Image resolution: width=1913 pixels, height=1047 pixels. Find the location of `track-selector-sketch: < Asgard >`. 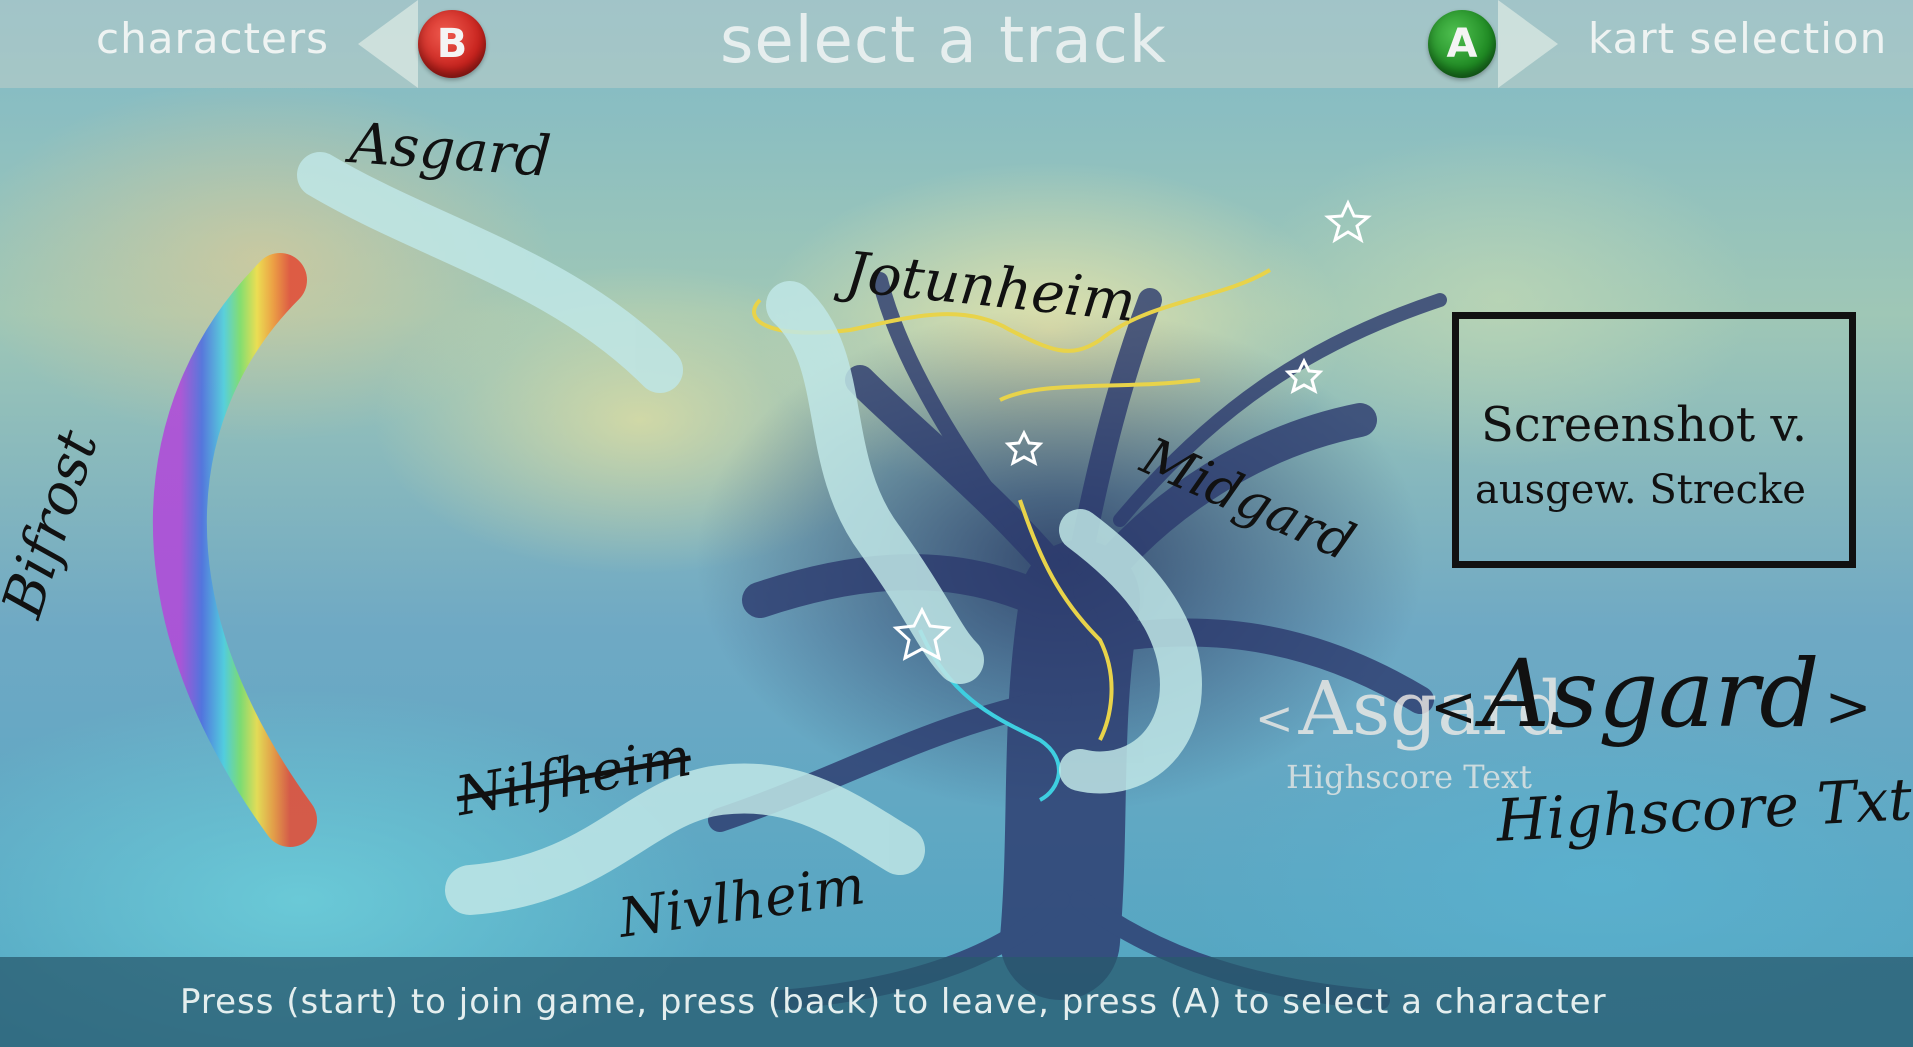

track-selector-sketch: < Asgard > is located at coordinates (1650, 694).